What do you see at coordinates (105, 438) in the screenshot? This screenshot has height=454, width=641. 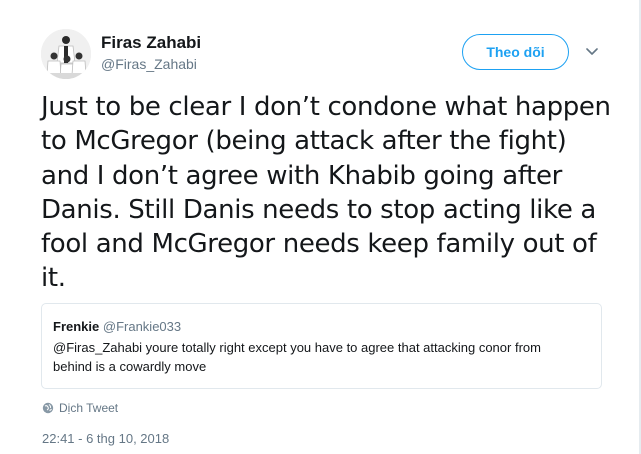 I see `tweet-timestamp: 22:41 - 6 thg 10, 2018` at bounding box center [105, 438].